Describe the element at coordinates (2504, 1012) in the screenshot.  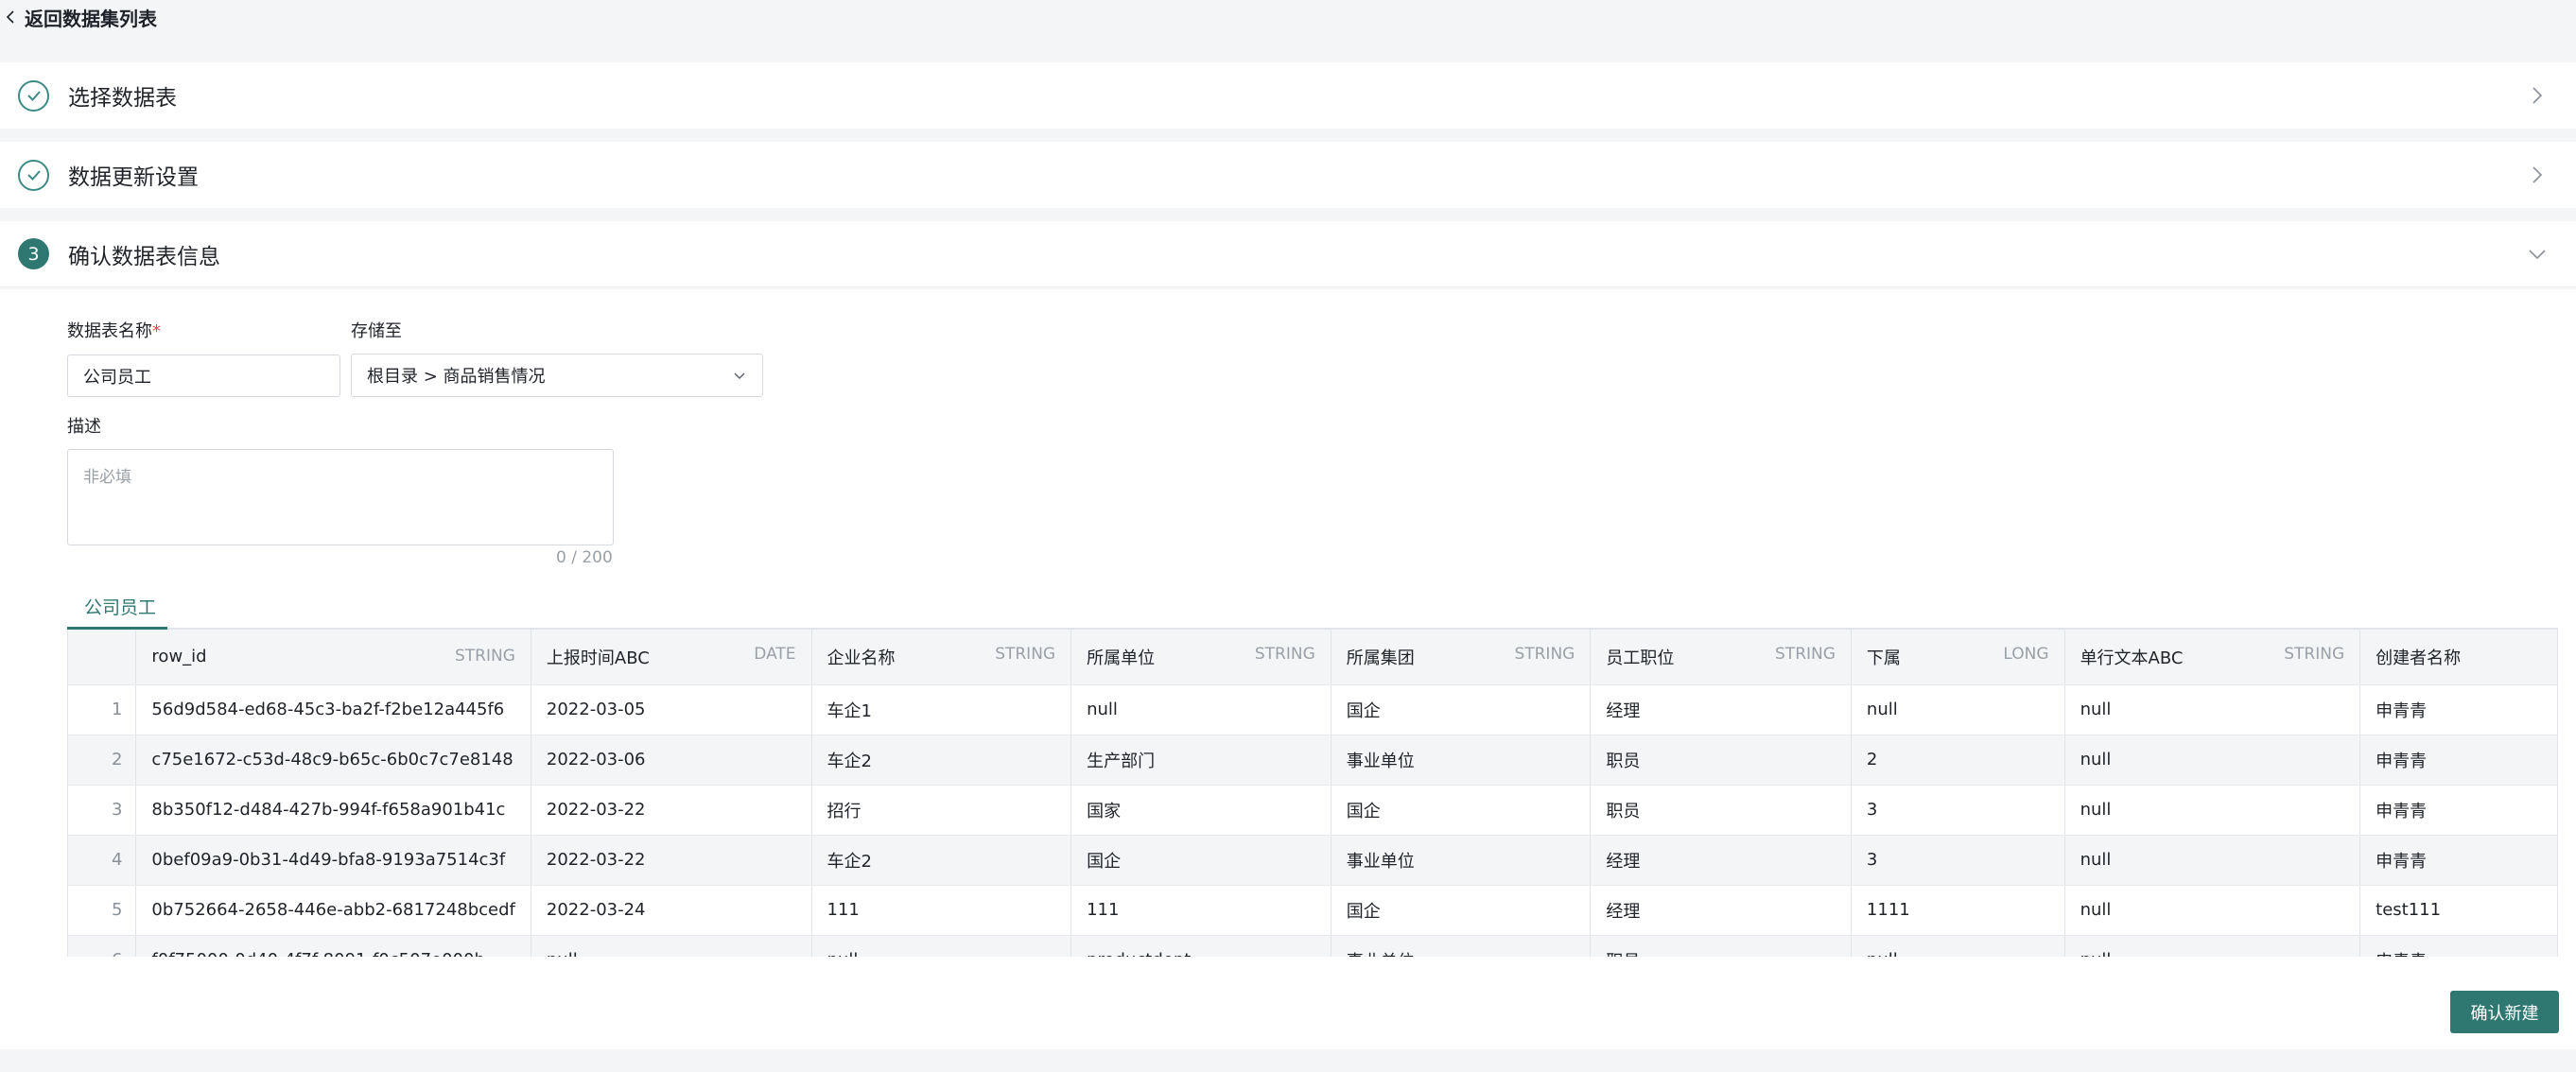
I see `confirm-create-button: 确认新建` at that location.